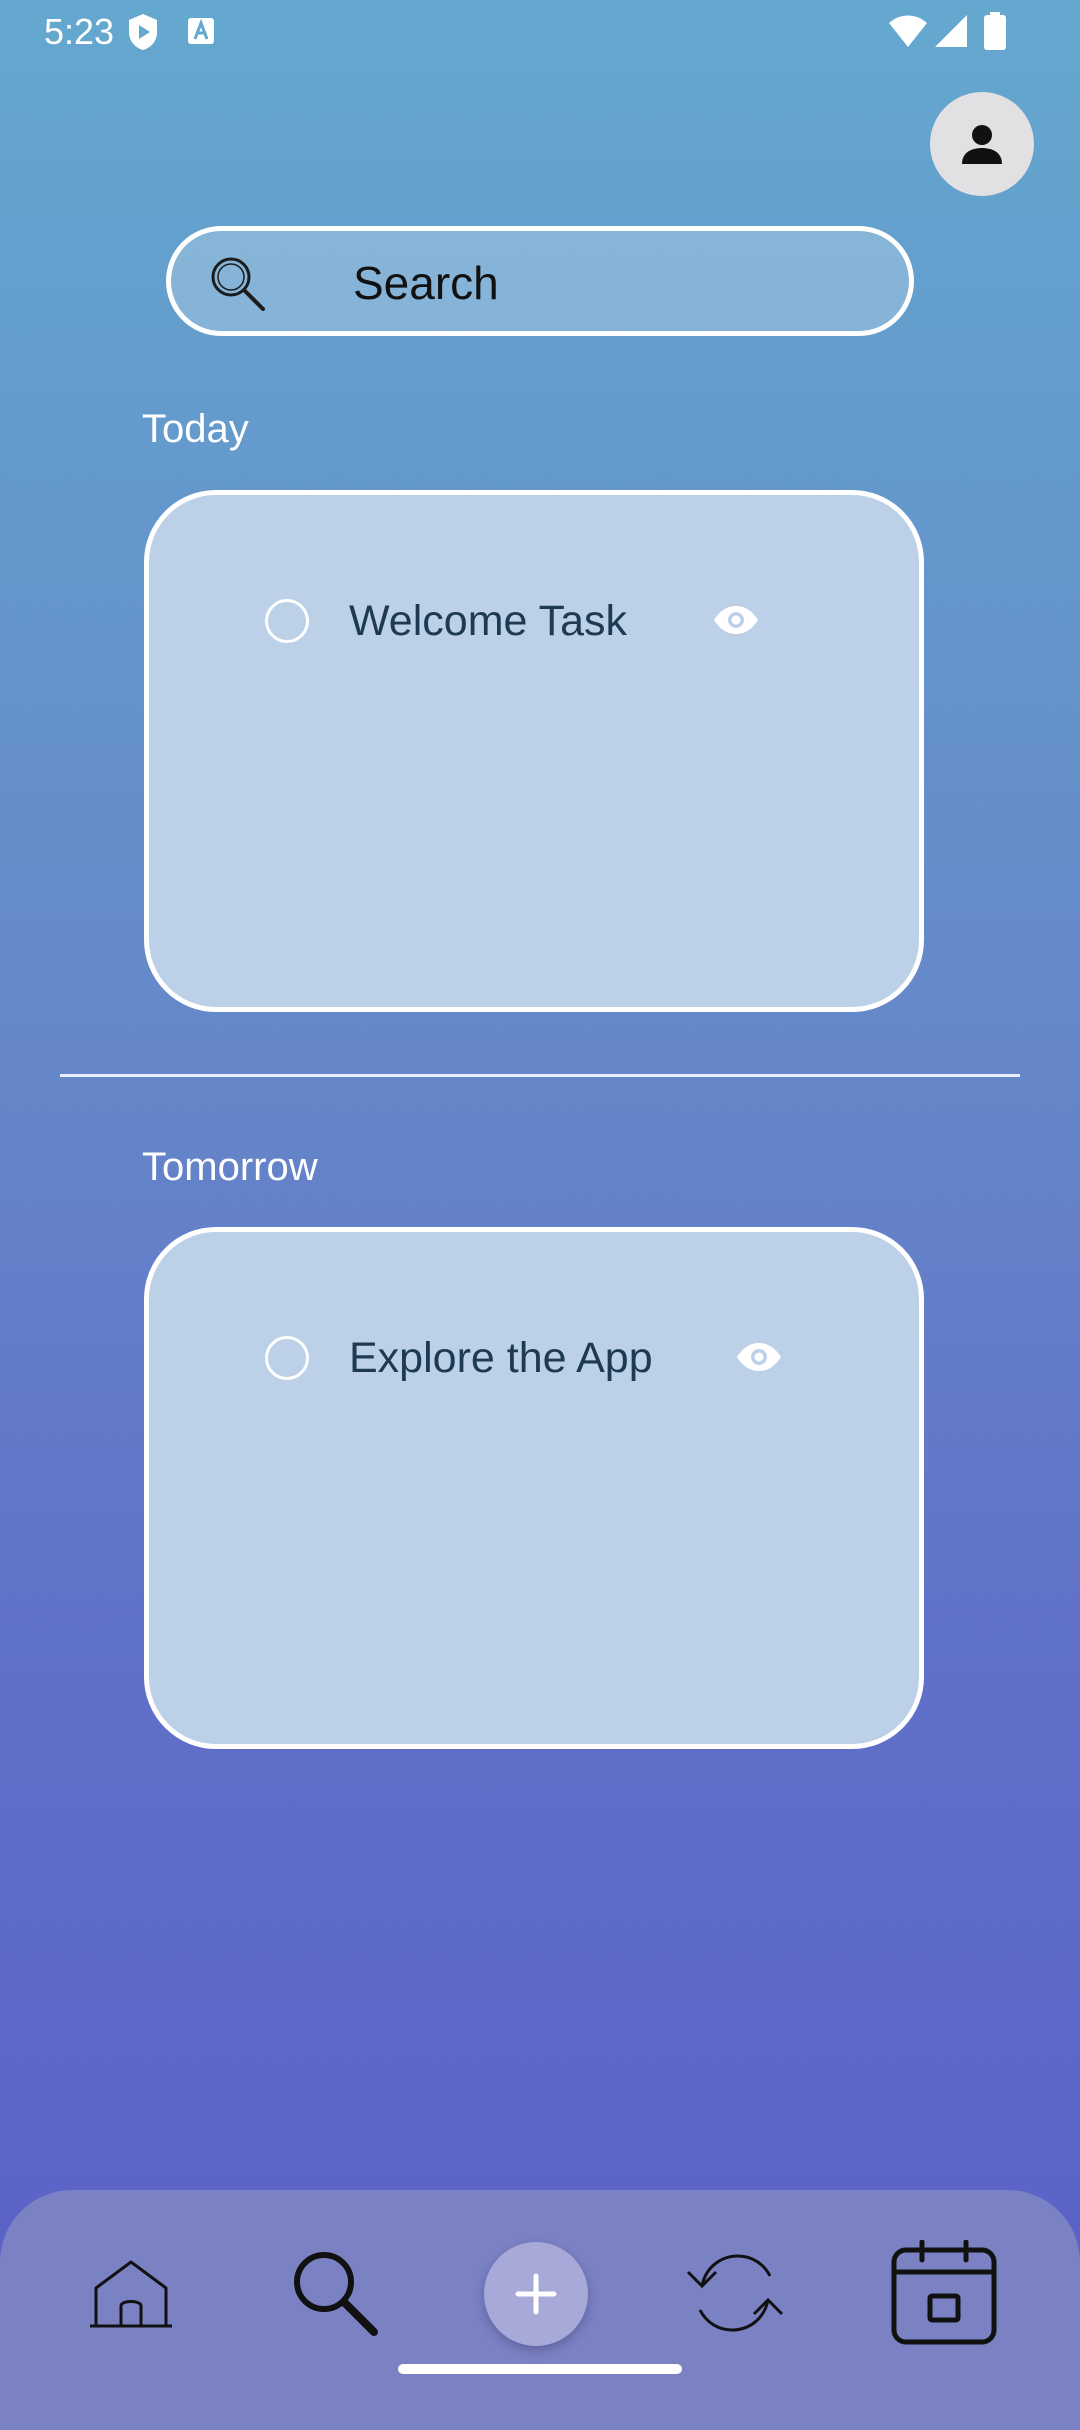  I want to click on search-label: Search, so click(426, 283).